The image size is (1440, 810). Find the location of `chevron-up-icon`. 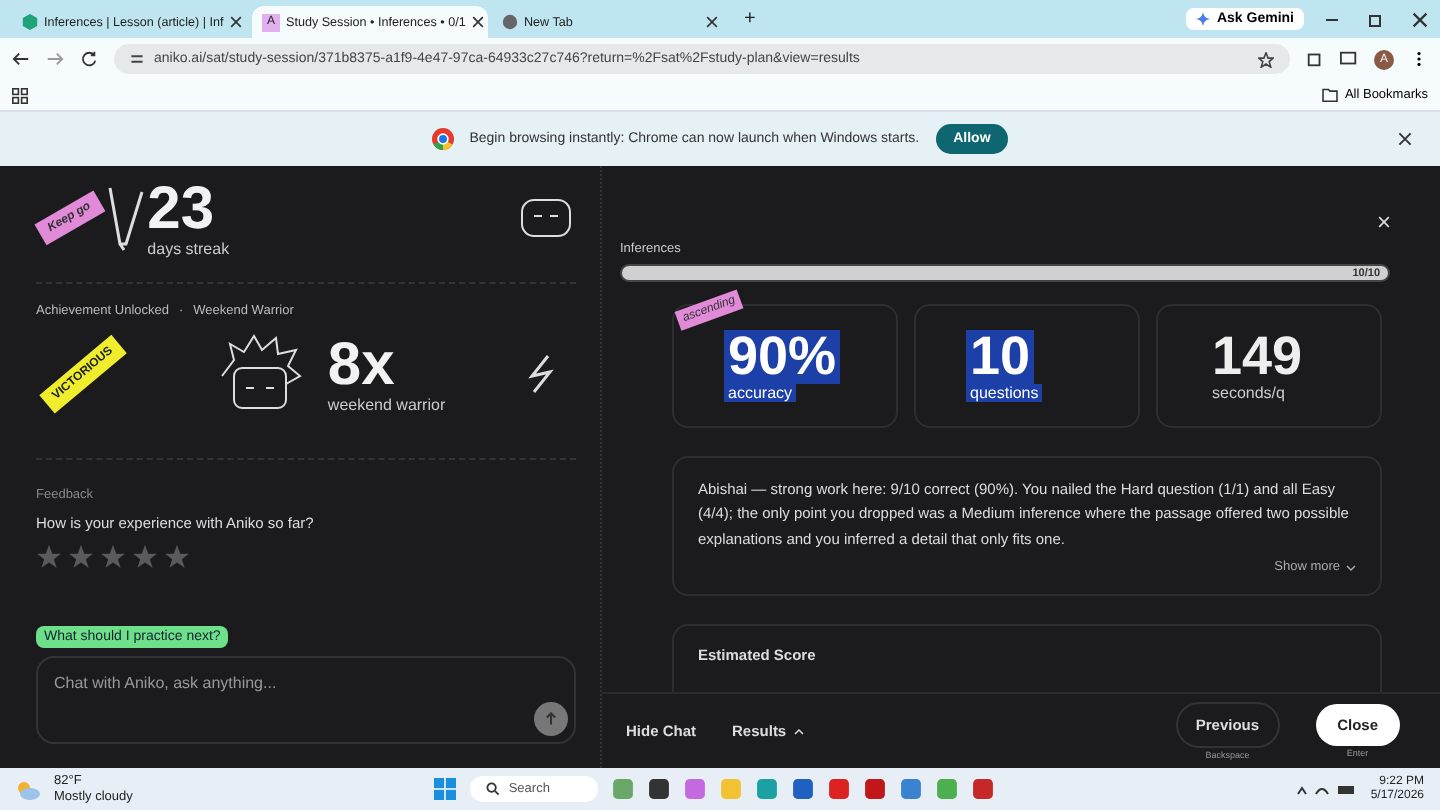

chevron-up-icon is located at coordinates (799, 731).